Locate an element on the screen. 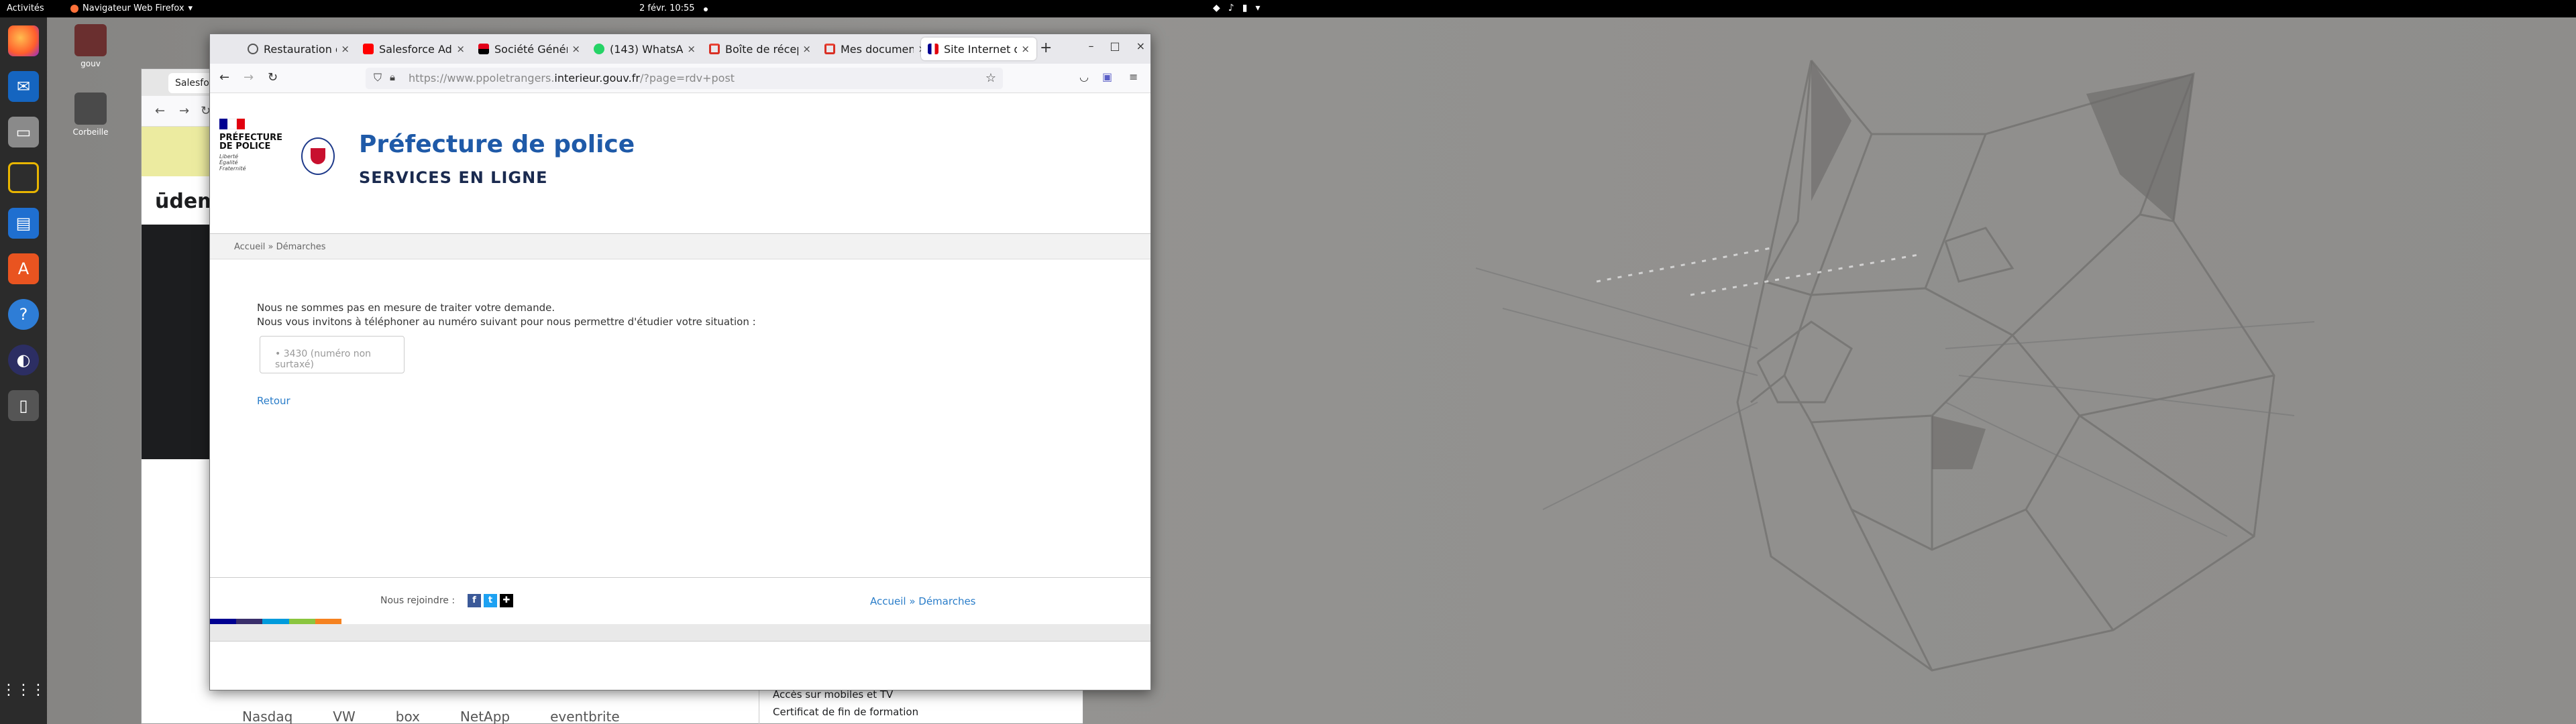 This screenshot has height=724, width=2576. thunderbird-icon: ✉ is located at coordinates (23, 86).